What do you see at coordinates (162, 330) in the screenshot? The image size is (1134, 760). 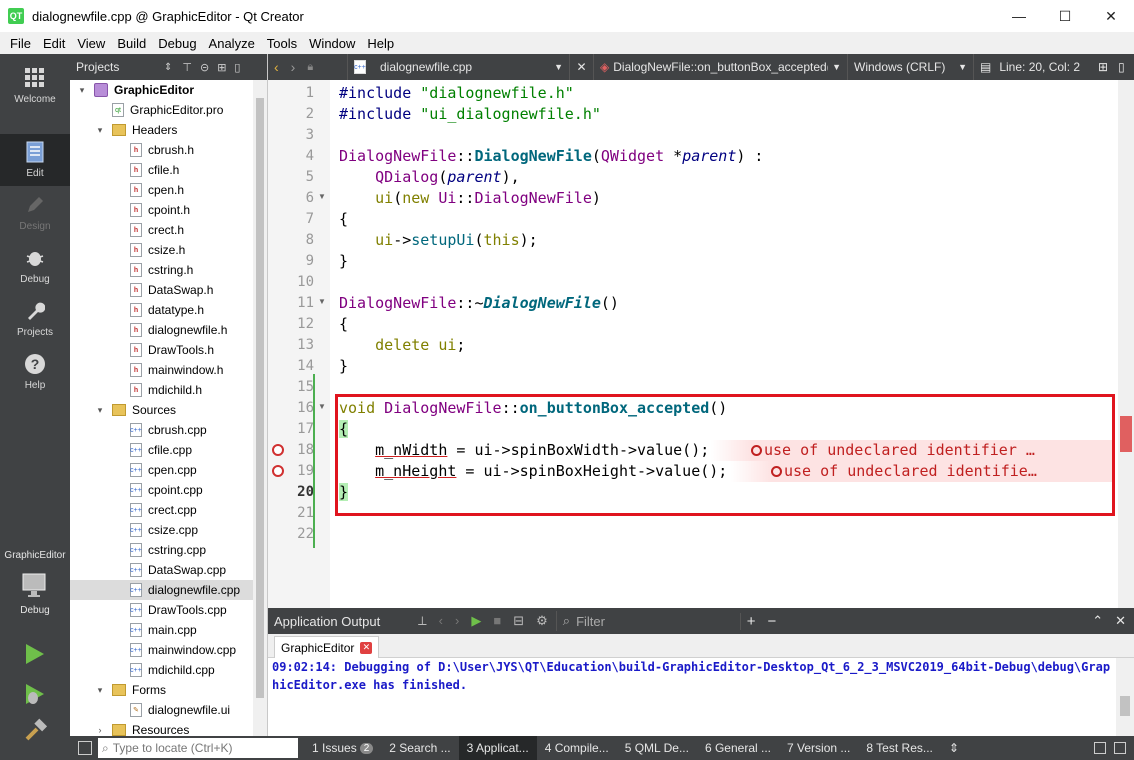 I see `tree-item: h dialognewfile.h` at bounding box center [162, 330].